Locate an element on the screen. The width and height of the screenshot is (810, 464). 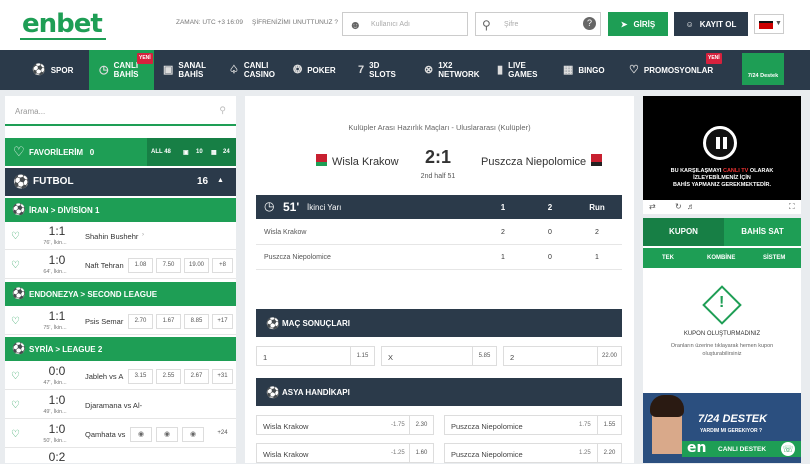
odd-button-draw: X 5.85 is located at coordinates (439, 356).